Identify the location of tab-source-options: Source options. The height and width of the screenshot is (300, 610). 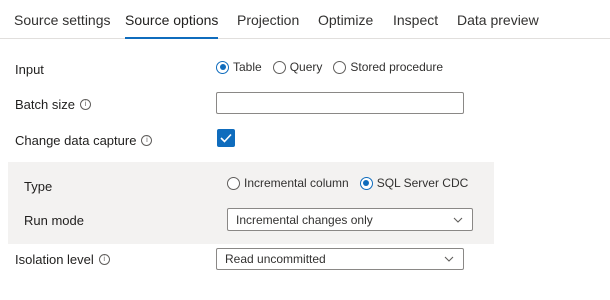
(172, 19).